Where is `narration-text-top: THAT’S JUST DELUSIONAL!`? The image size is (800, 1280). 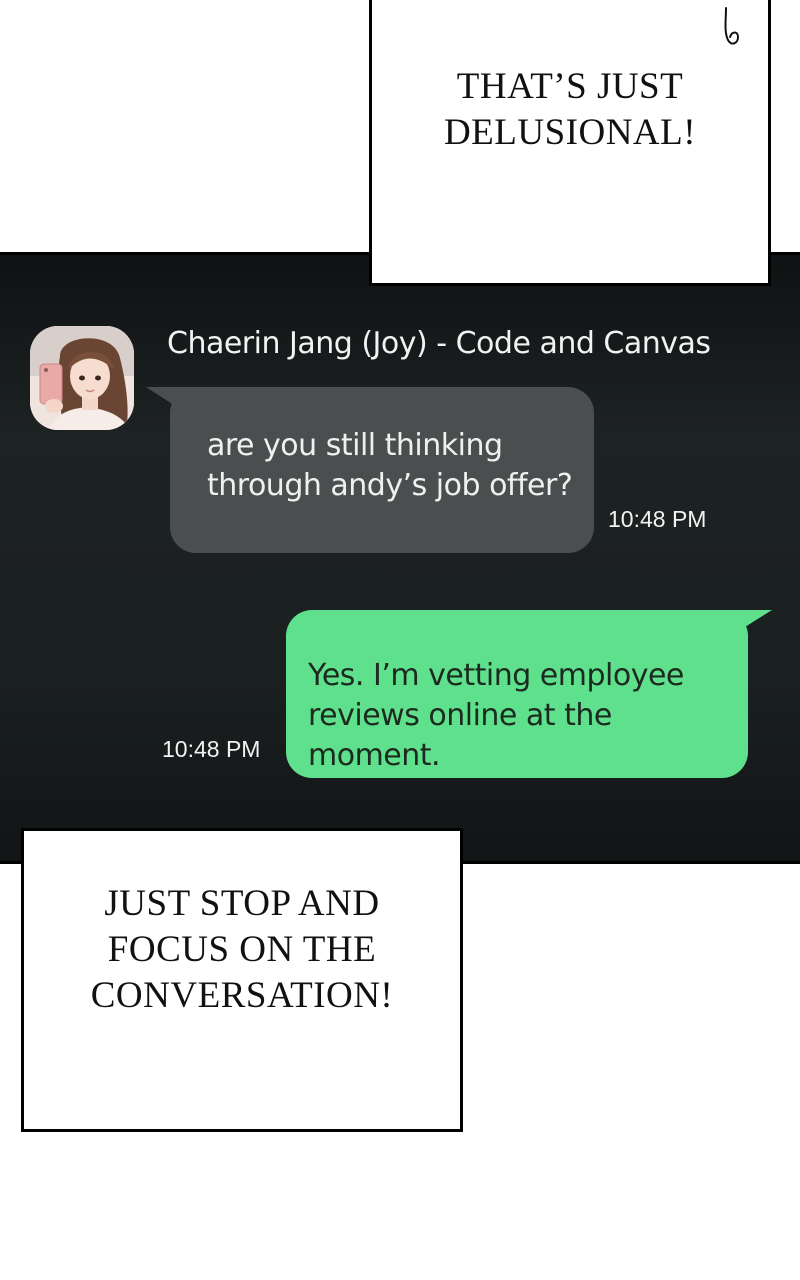 narration-text-top: THAT’S JUST DELUSIONAL! is located at coordinates (570, 109).